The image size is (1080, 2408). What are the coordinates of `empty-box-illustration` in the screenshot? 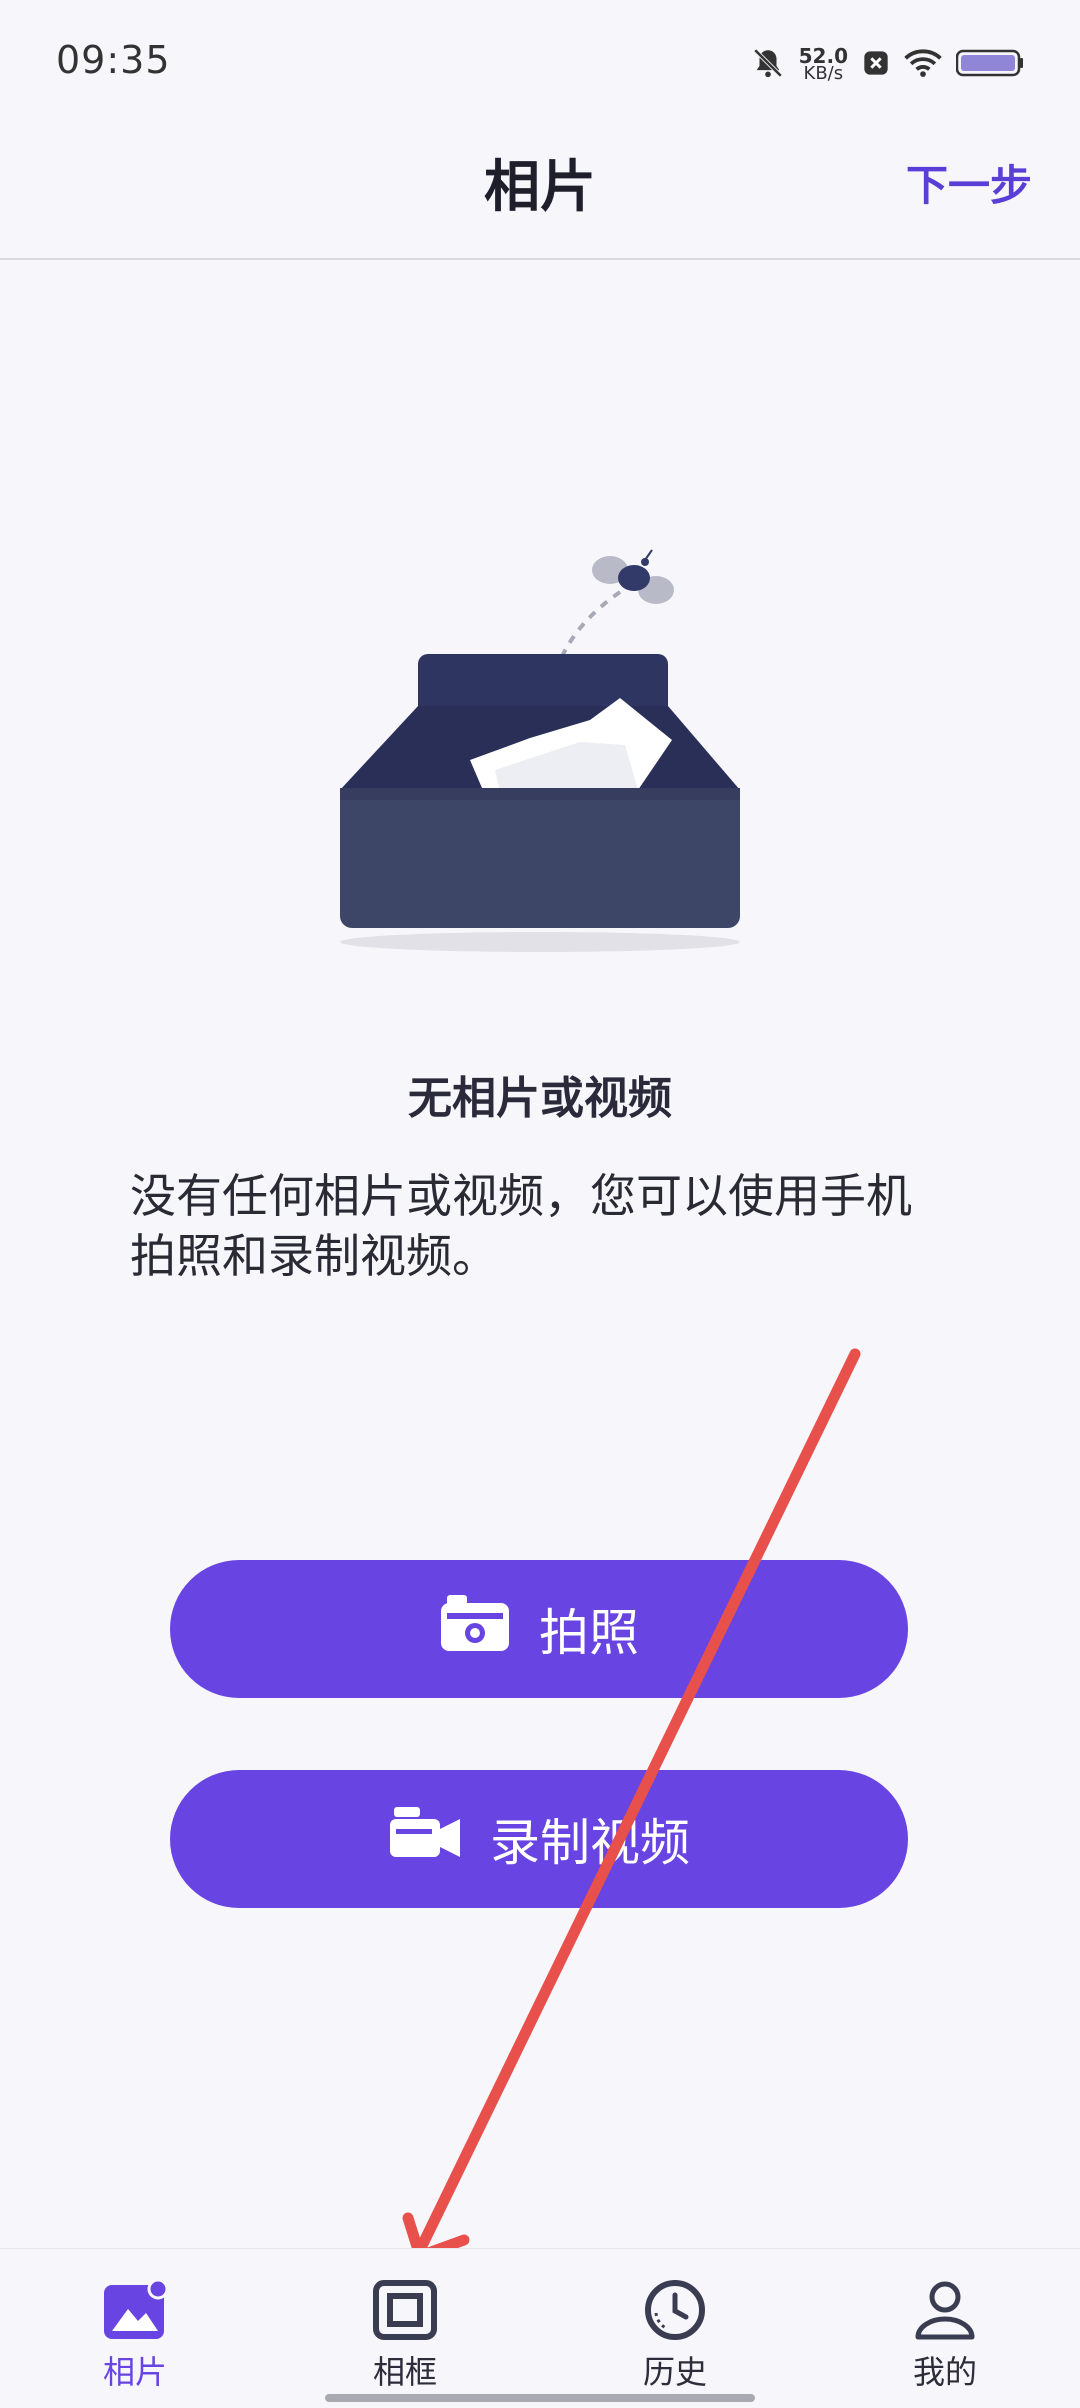 It's located at (550, 750).